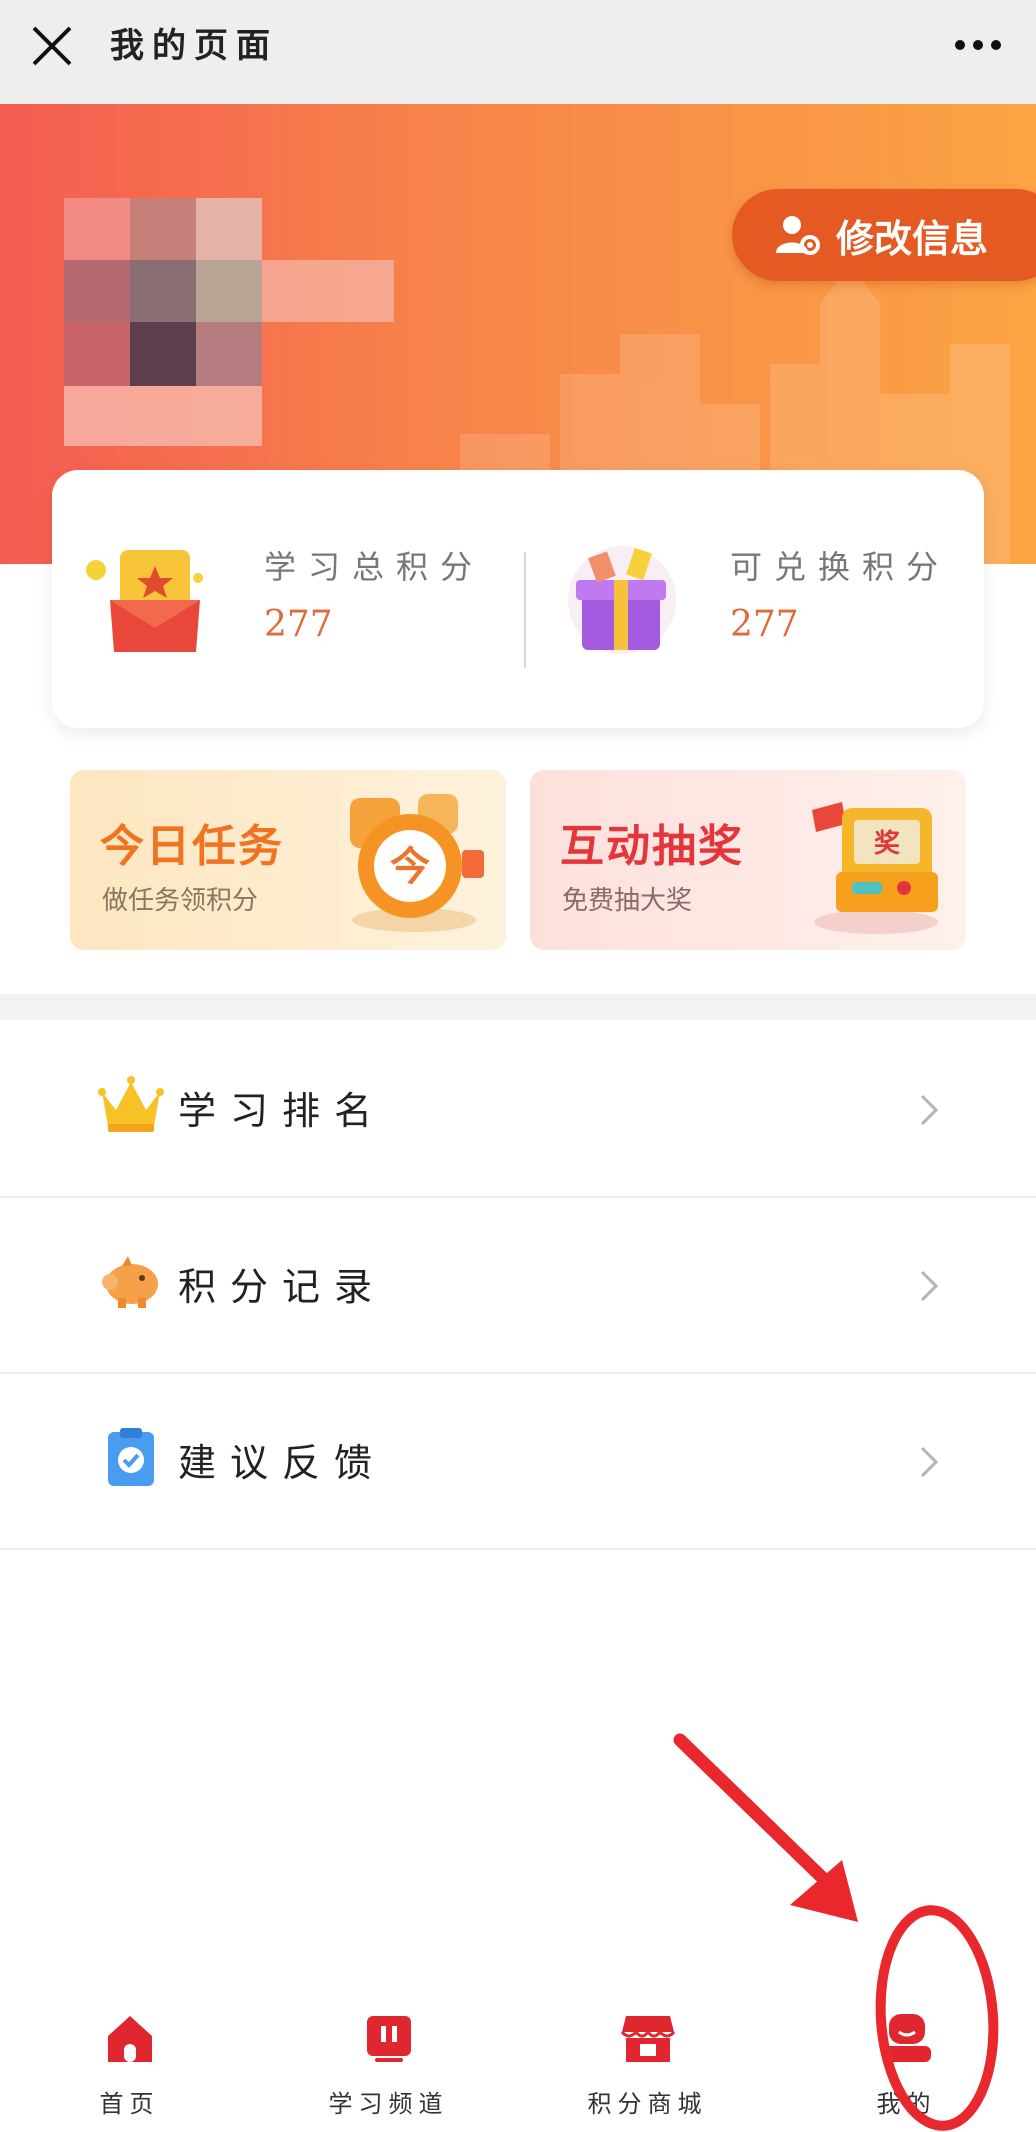  I want to click on redeemable-points-value: 277, so click(764, 624).